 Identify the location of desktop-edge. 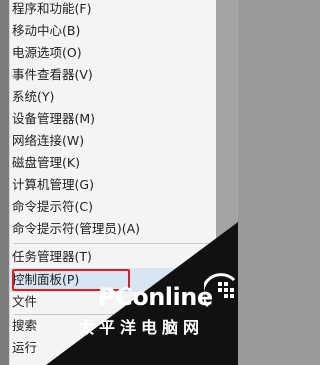
(4, 182).